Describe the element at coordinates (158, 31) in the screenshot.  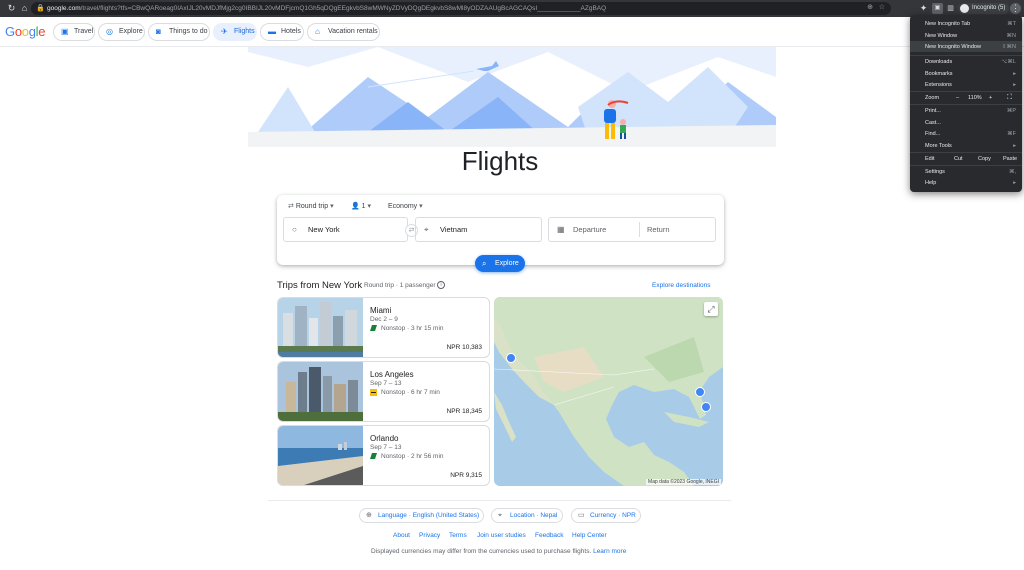
I see `camera-icon: ◙` at that location.